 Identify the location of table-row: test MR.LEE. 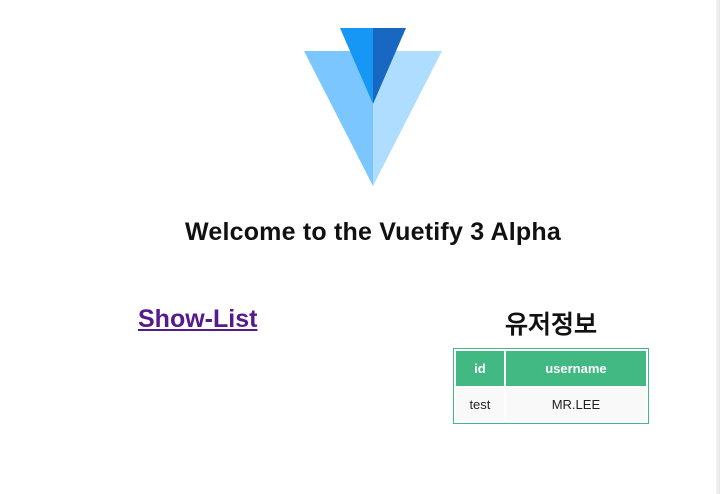
(551, 404).